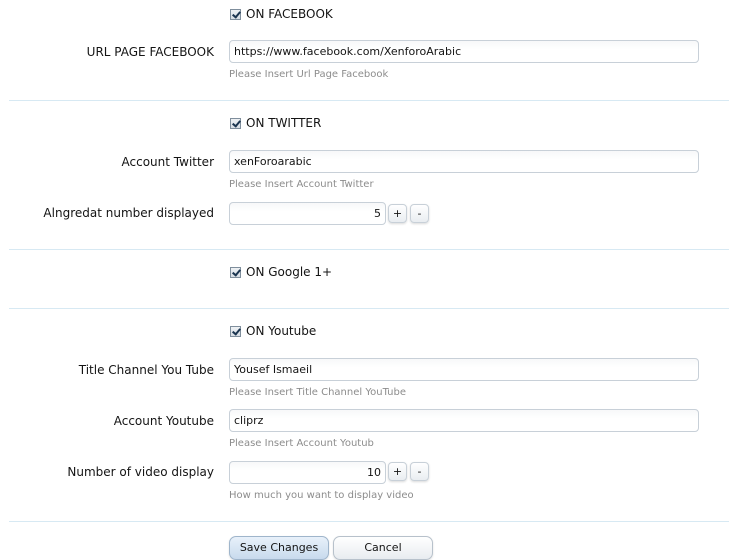  I want to click on facebook-url-label: URL PAGE FACEBOOK, so click(150, 52).